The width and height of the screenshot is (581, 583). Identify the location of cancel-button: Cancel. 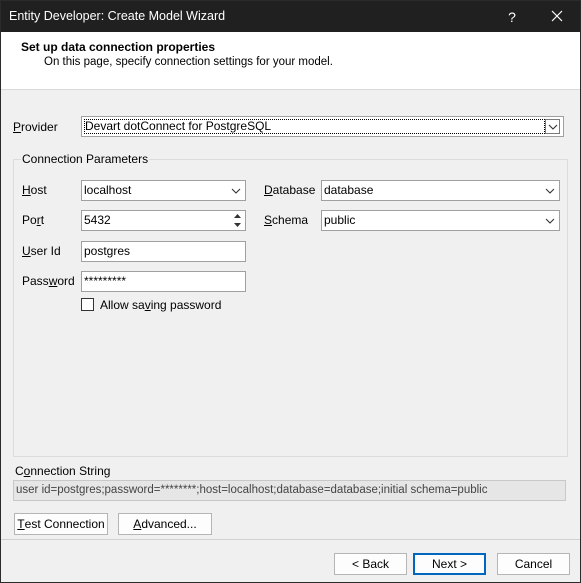
(533, 564).